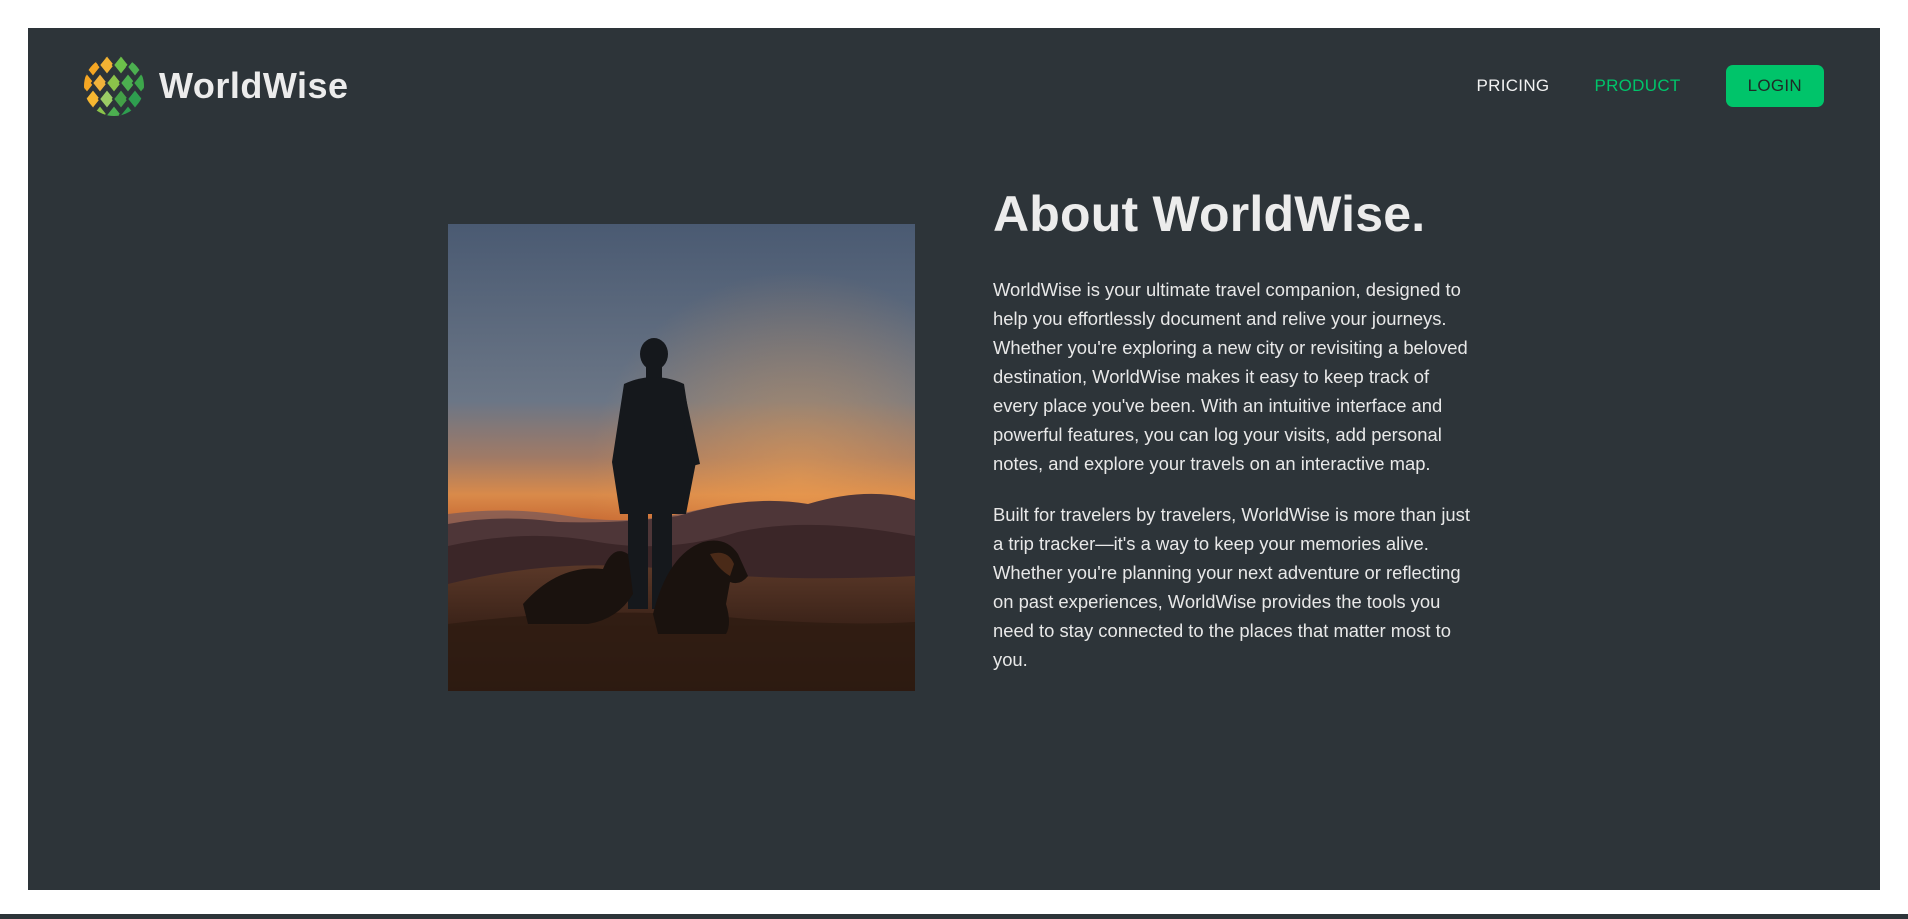  I want to click on nav-links: PRICING PRODUCT LOGIN, so click(1650, 86).